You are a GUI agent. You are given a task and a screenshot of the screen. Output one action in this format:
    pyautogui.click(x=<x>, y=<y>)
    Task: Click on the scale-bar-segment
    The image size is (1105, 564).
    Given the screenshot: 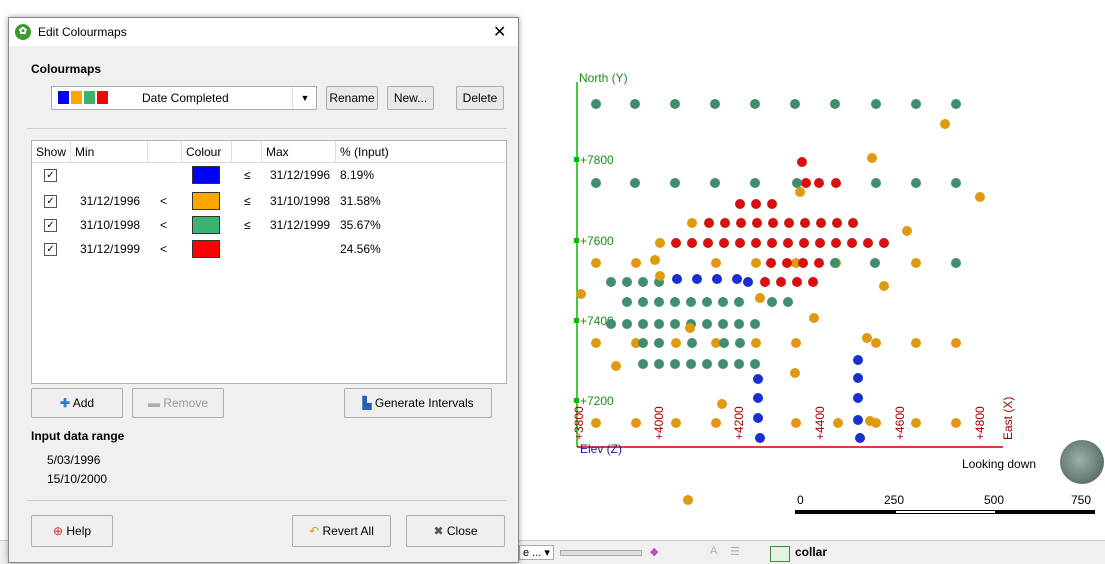 What is the action you would take?
    pyautogui.click(x=946, y=512)
    